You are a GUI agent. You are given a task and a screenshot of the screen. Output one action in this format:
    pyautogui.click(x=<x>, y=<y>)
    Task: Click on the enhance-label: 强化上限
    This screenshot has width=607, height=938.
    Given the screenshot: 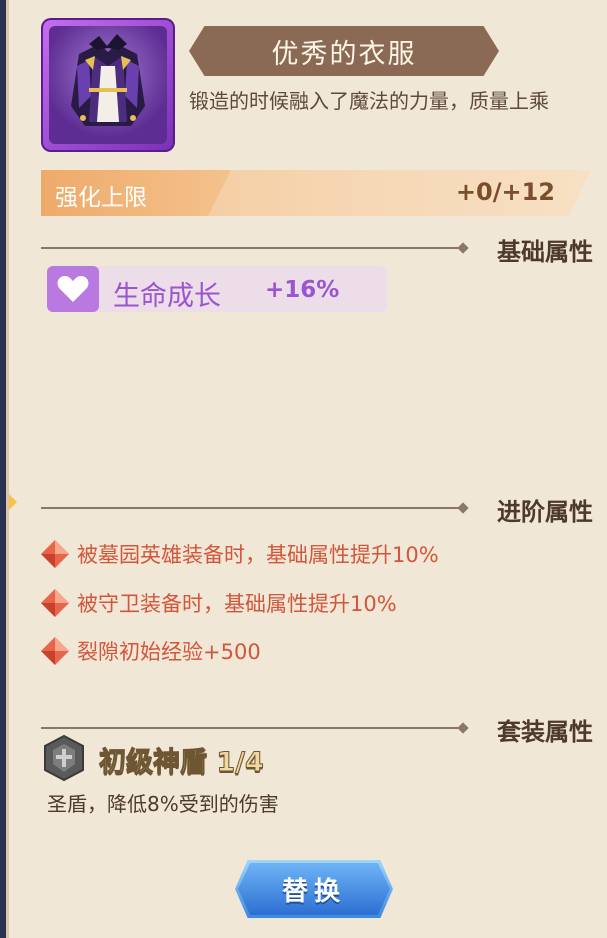 What is the action you would take?
    pyautogui.click(x=101, y=198)
    